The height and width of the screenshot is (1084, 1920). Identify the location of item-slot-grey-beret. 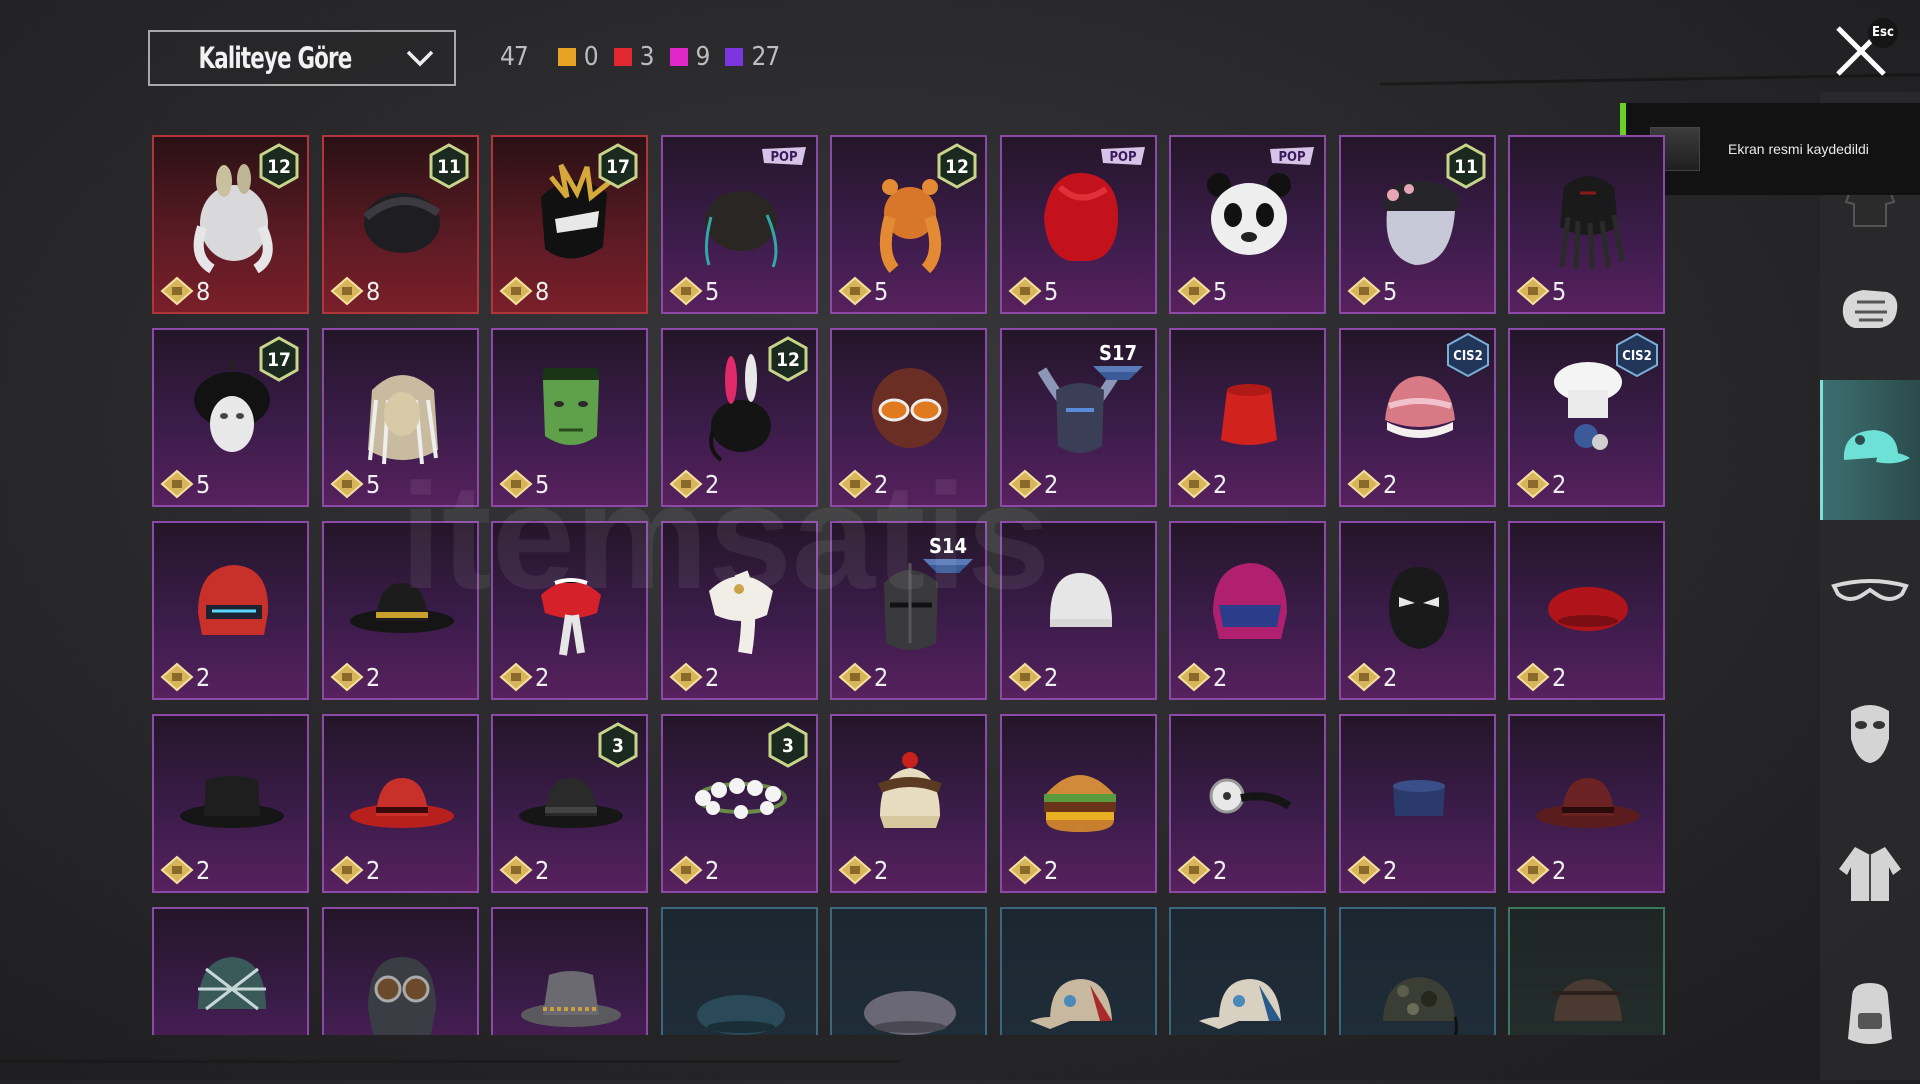
(908, 971).